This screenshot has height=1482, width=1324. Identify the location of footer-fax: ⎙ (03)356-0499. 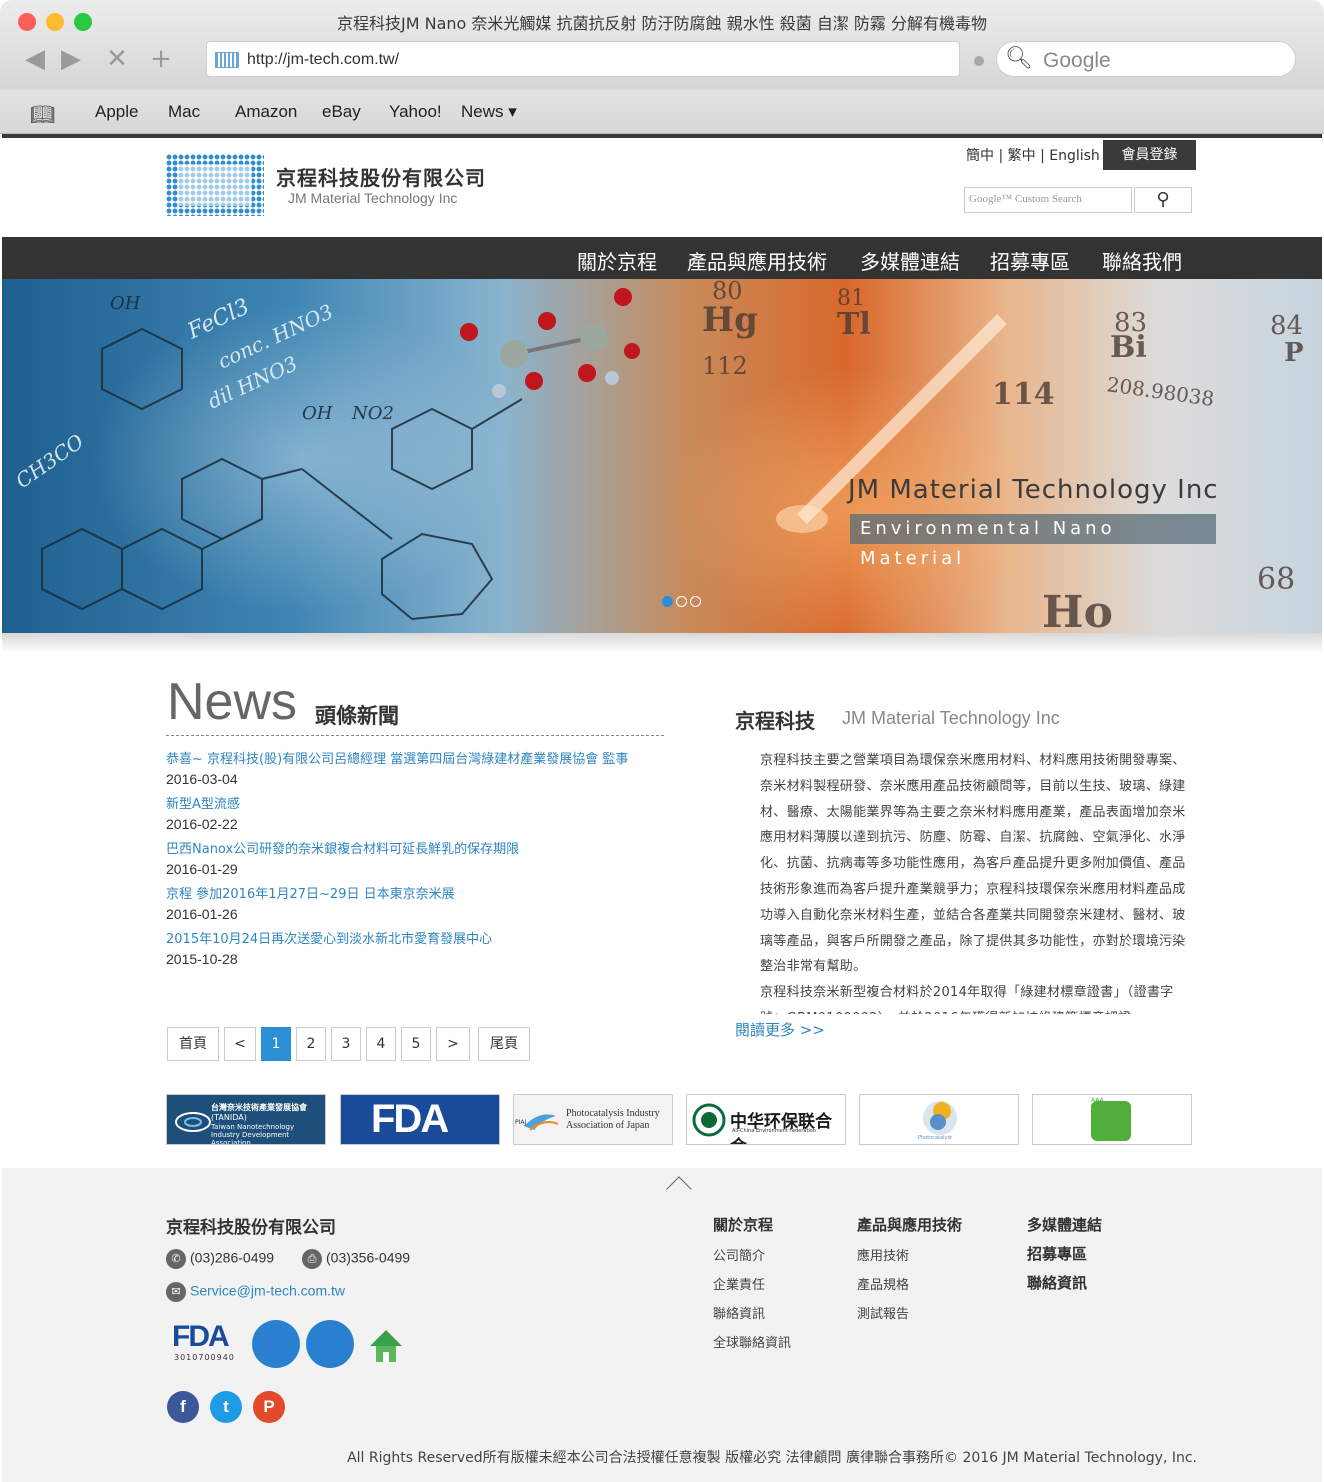
(356, 1259).